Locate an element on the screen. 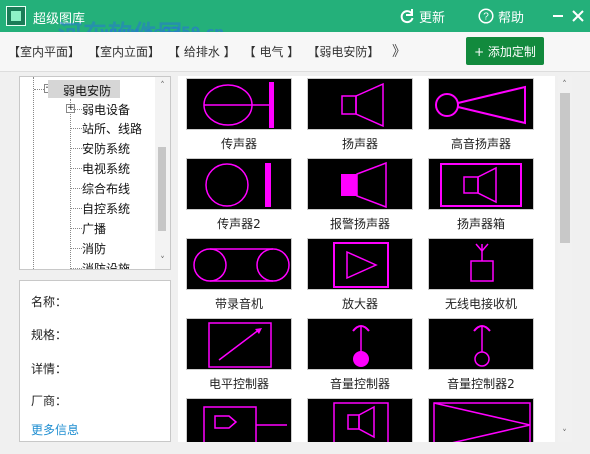 The width and height of the screenshot is (590, 454). symbol-card: 带录音机 is located at coordinates (239, 276).